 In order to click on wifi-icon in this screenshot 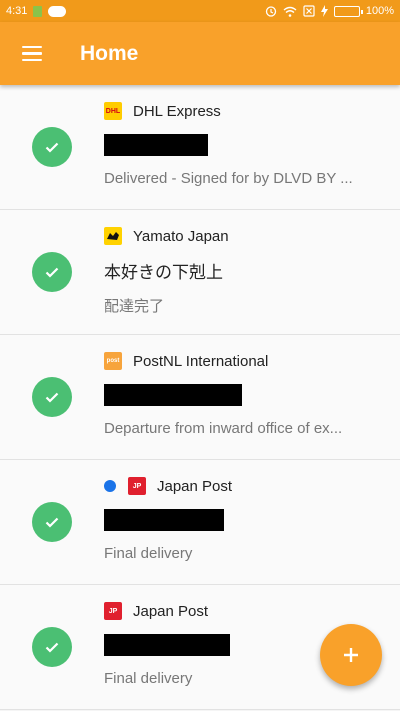, I will do `click(290, 11)`.